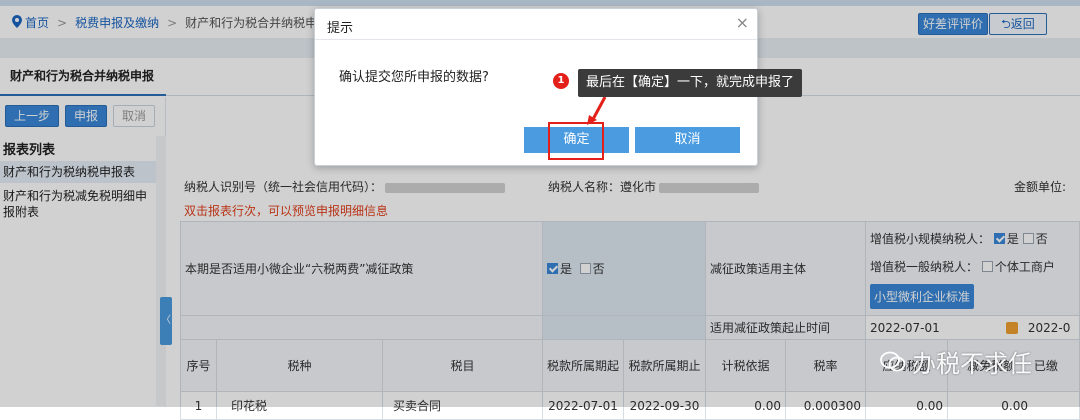 The height and width of the screenshot is (420, 1080). What do you see at coordinates (414, 77) in the screenshot?
I see `dialog-message: 确认提交您所申报的数据?` at bounding box center [414, 77].